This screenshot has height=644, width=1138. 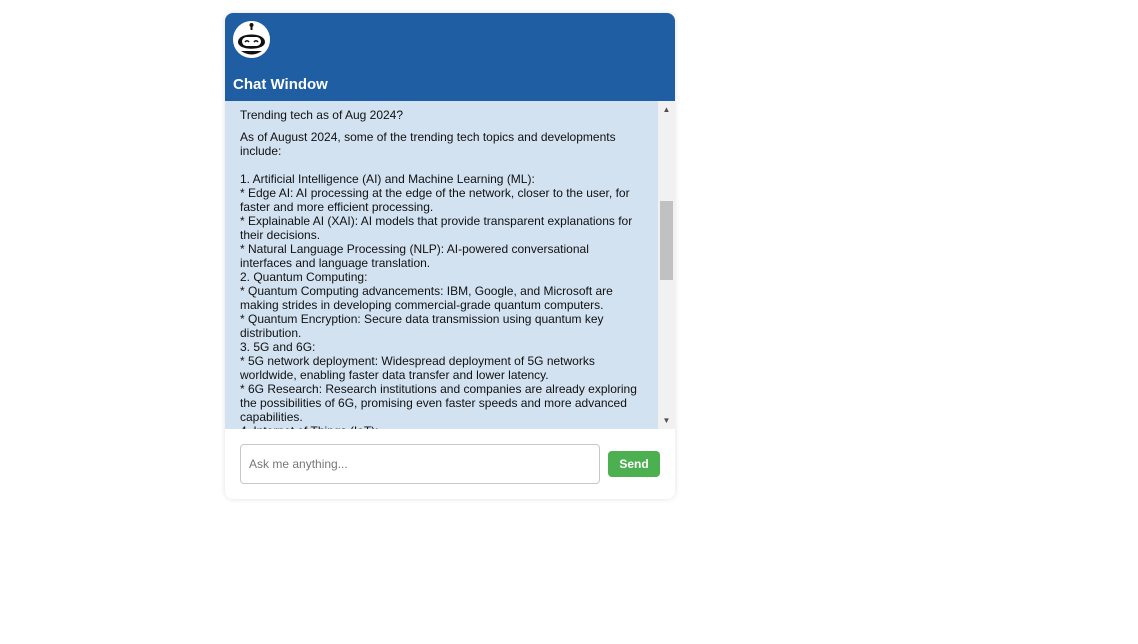 I want to click on chat-header: Chat Window, so click(x=450, y=57).